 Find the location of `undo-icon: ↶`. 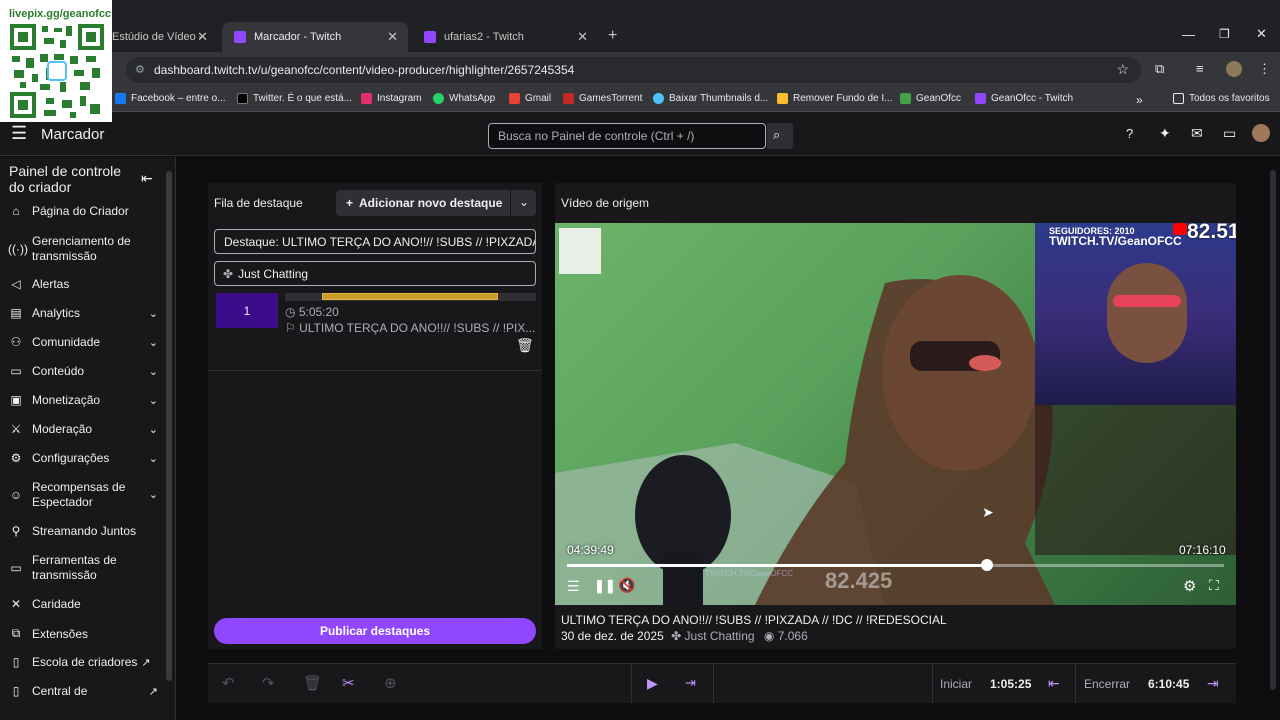

undo-icon: ↶ is located at coordinates (228, 683).